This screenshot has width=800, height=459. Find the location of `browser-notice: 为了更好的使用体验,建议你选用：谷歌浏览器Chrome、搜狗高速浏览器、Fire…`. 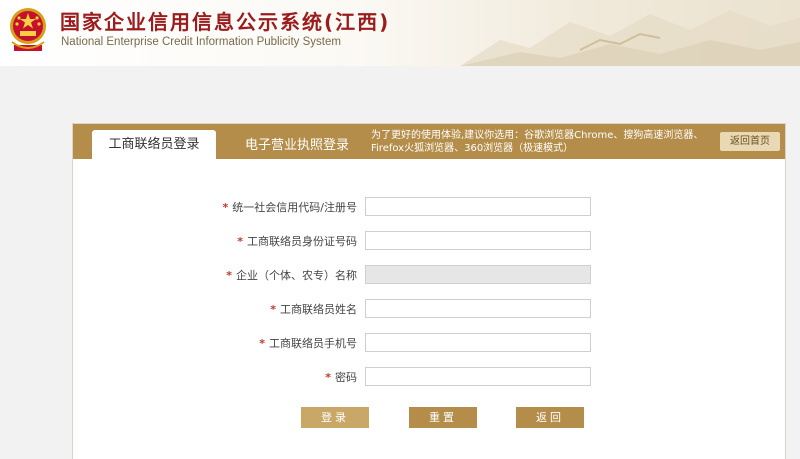

browser-notice: 为了更好的使用体验,建议你选用：谷歌浏览器Chrome、搜狗高速浏览器、Fire… is located at coordinates (537, 142).